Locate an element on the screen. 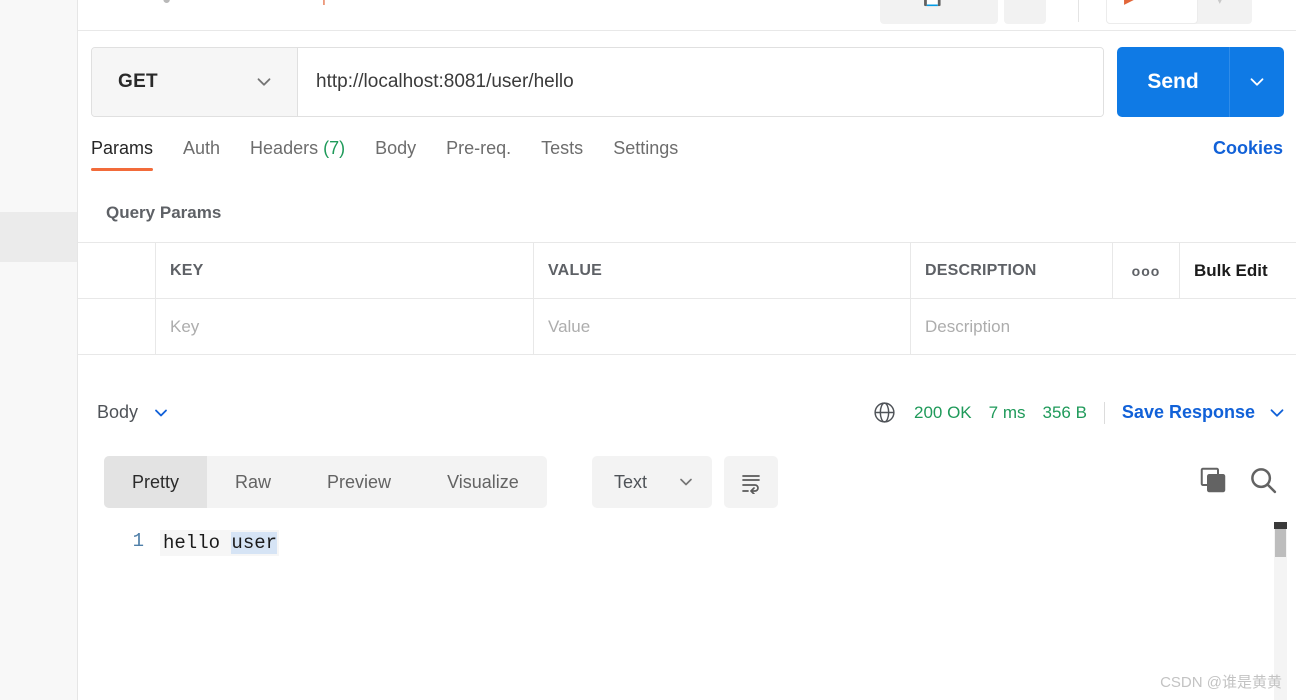 The height and width of the screenshot is (700, 1296). cookies-link: Cookies is located at coordinates (1248, 148).